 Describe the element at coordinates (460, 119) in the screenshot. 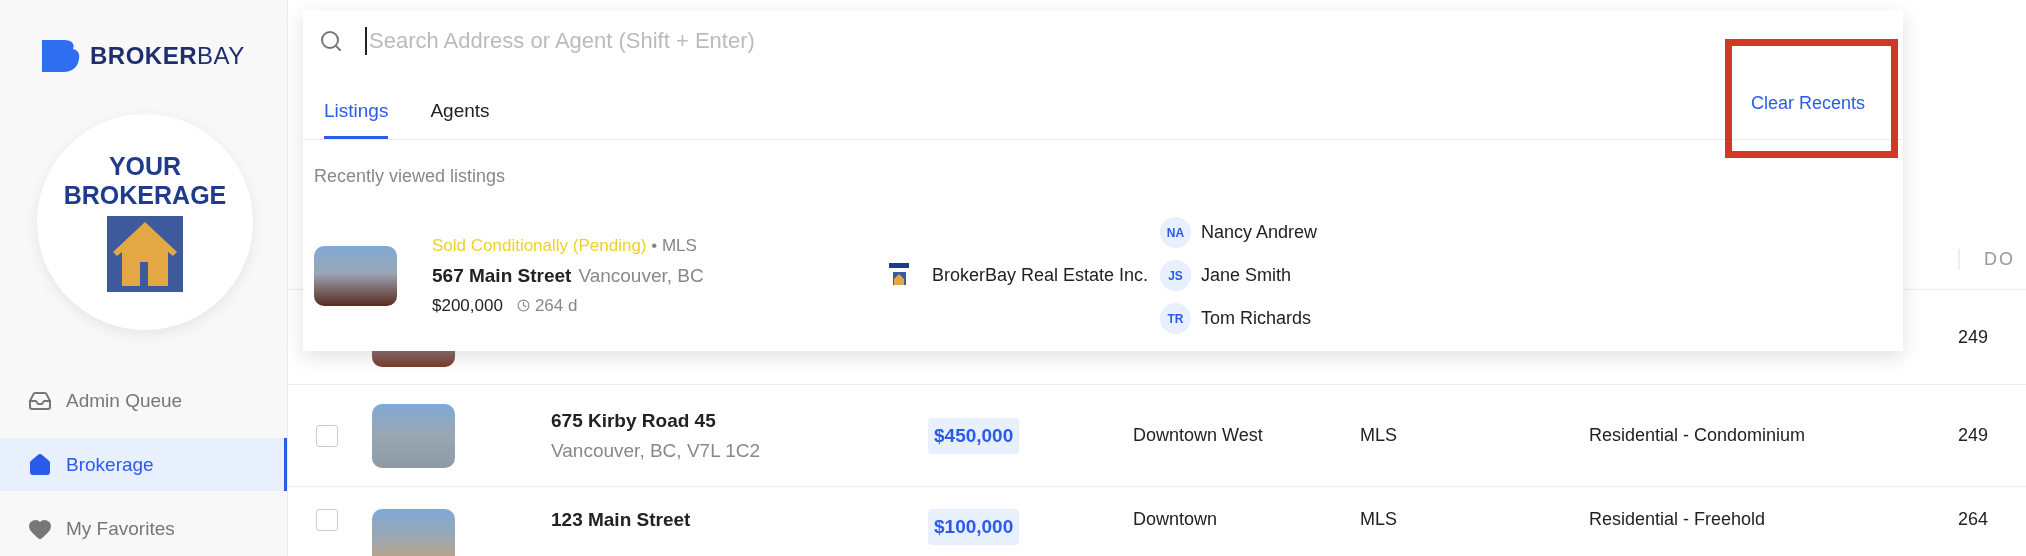

I see `tab: Agents` at that location.